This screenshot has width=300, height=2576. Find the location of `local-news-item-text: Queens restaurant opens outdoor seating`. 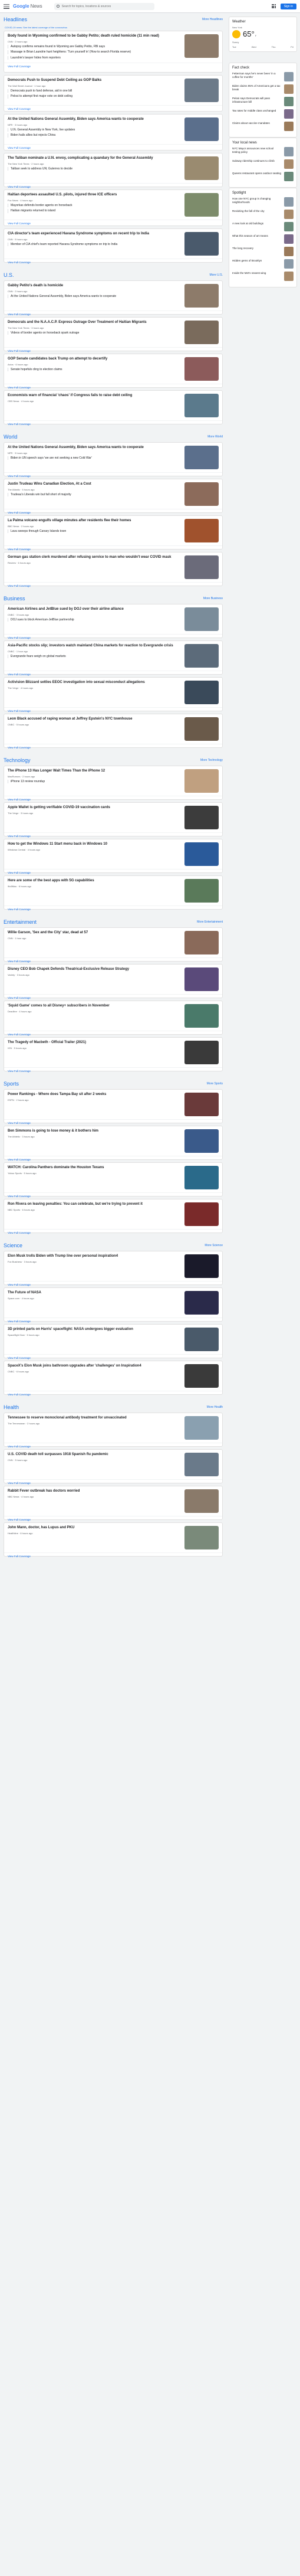

local-news-item-text: Queens restaurant opens outdoor seating is located at coordinates (257, 176).